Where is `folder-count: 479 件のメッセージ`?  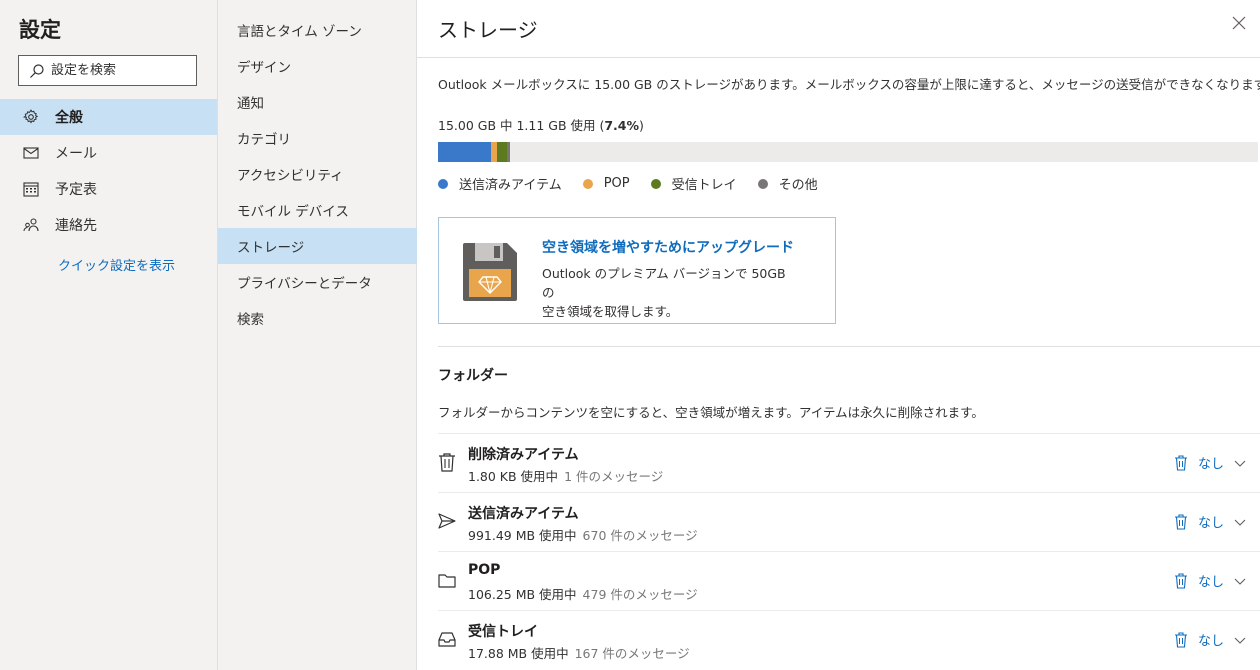 folder-count: 479 件のメッセージ is located at coordinates (640, 594).